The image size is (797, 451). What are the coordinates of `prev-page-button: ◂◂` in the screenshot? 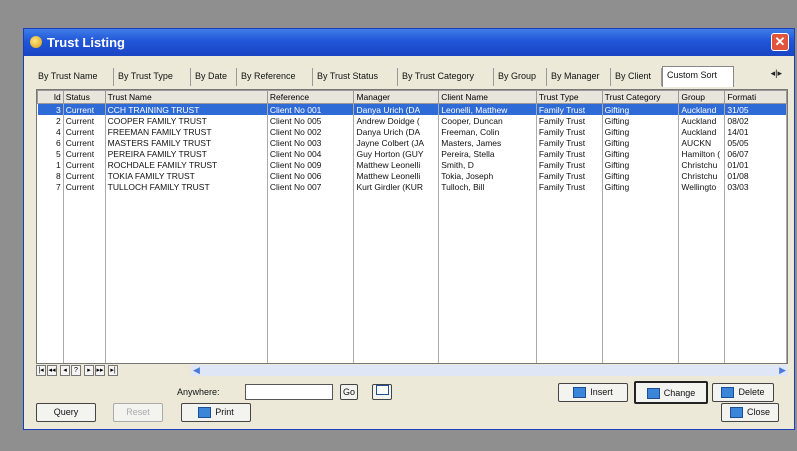 It's located at (52, 370).